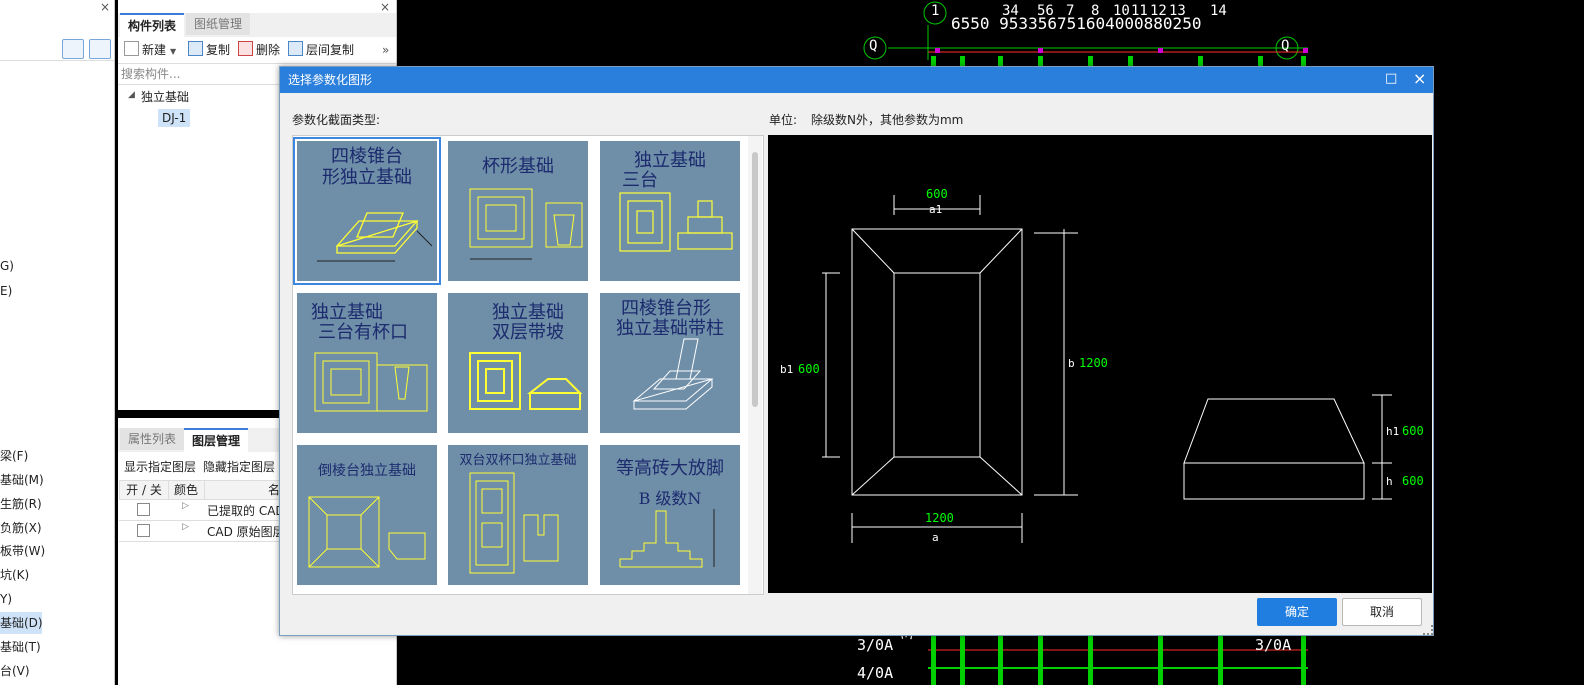  I want to click on tree-root-isolated-foundation: 独立基础, so click(165, 96).